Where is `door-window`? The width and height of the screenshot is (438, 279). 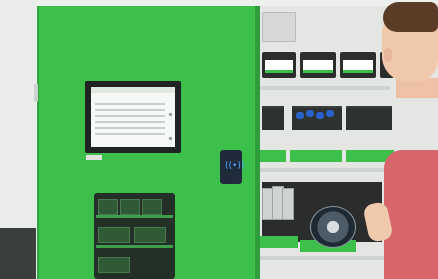
door-window is located at coordinates (134, 236).